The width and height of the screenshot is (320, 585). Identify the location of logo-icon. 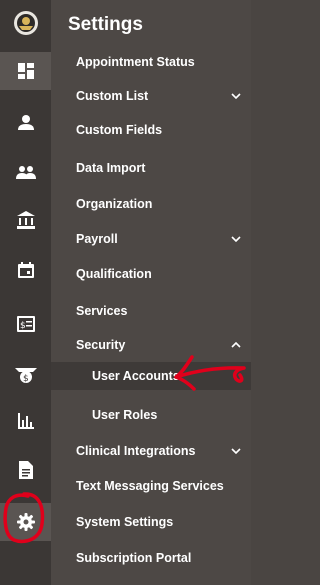
(25, 23).